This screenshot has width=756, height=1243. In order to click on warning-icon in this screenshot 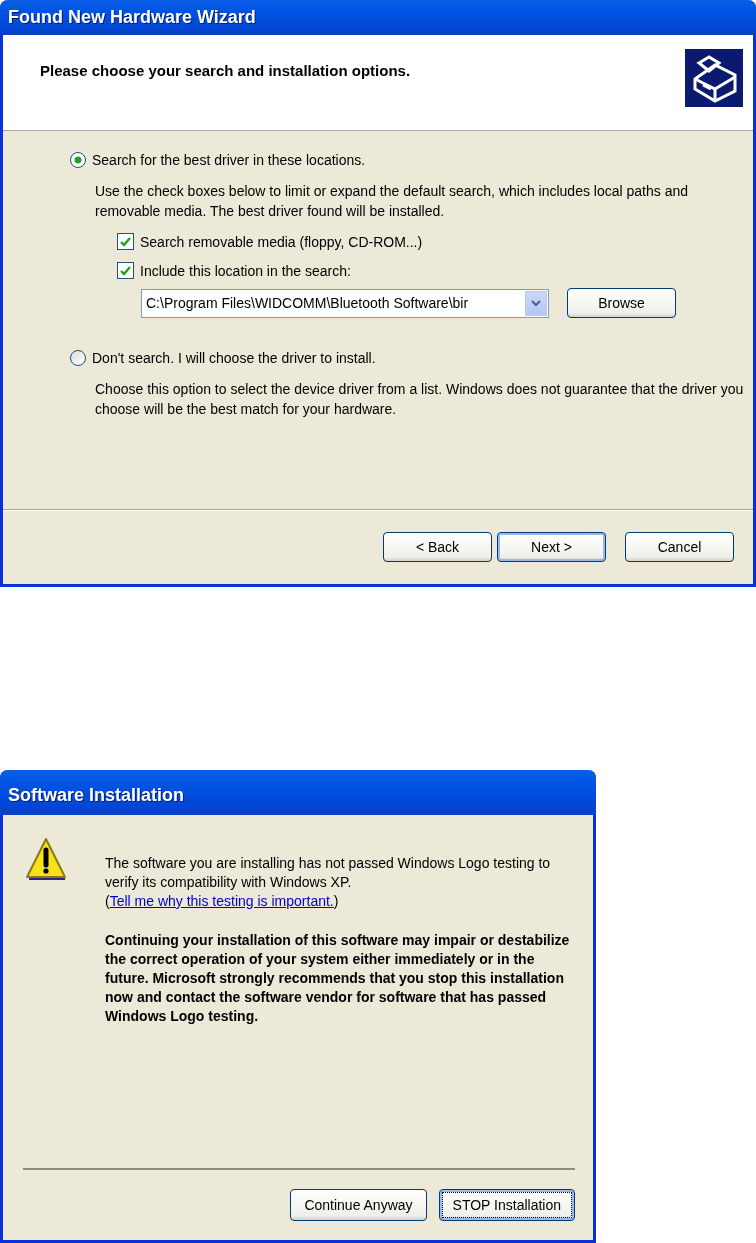, I will do `click(46, 859)`.